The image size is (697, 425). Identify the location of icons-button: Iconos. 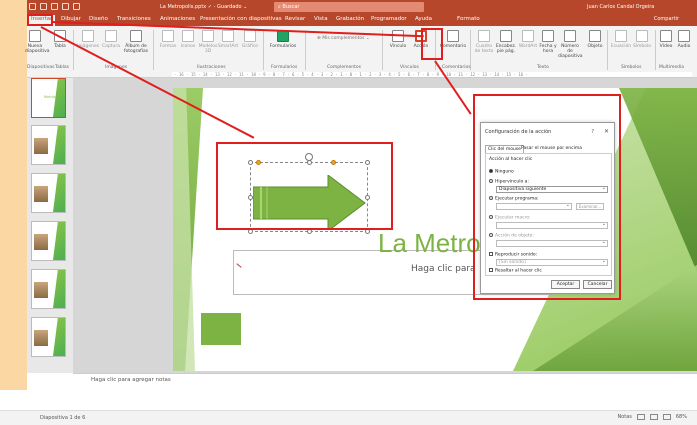
(188, 39).